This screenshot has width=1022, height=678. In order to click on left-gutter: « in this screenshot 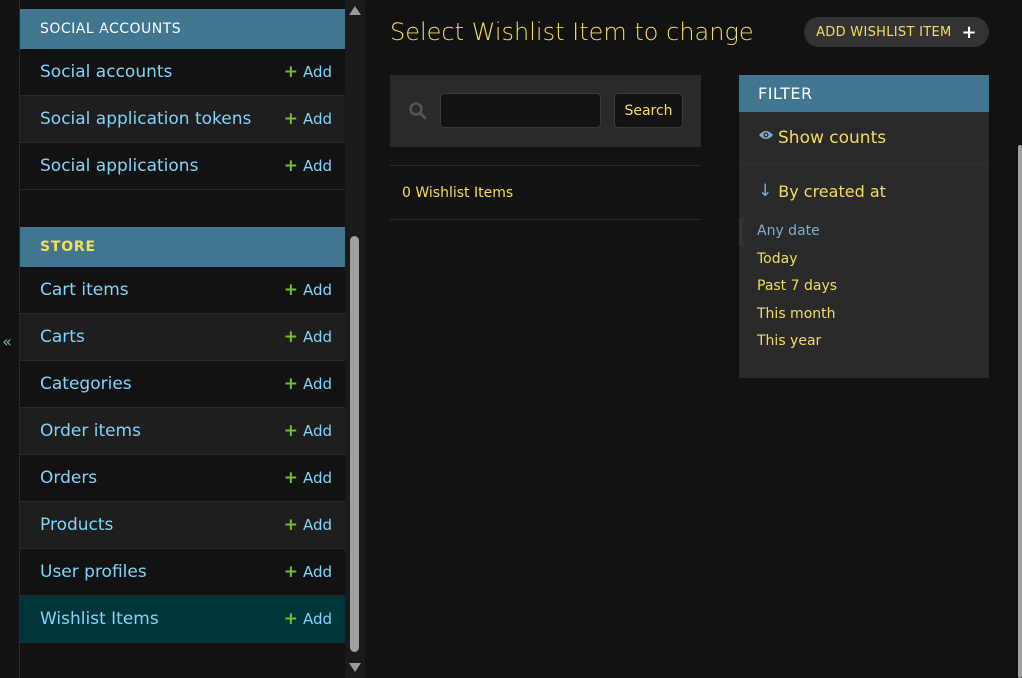, I will do `click(10, 339)`.